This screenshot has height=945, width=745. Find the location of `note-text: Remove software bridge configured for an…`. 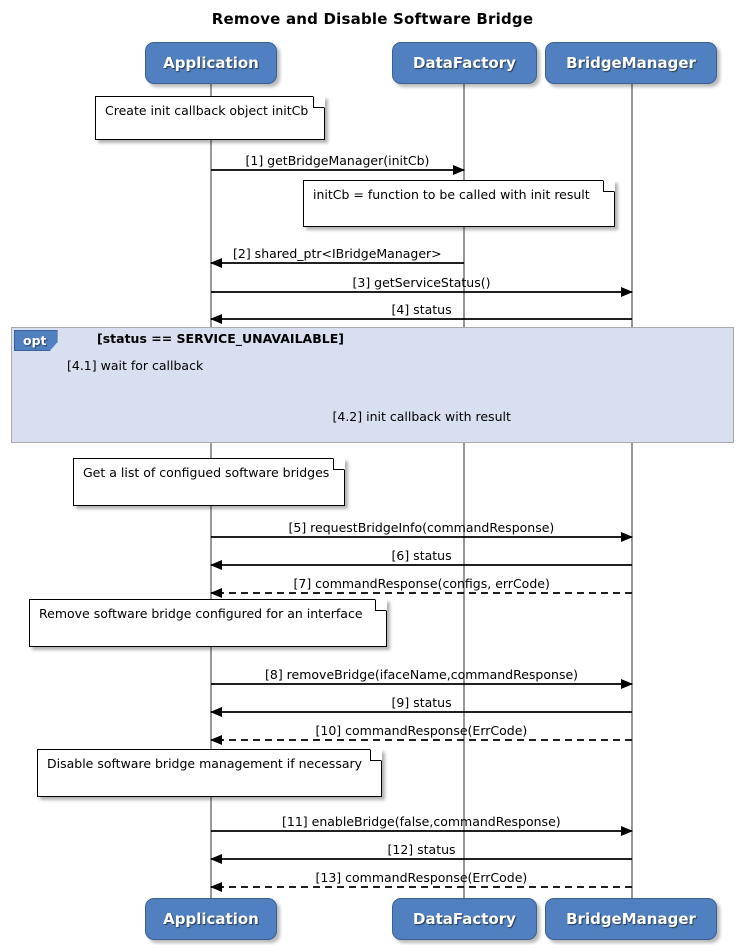

note-text: Remove software bridge configured for an… is located at coordinates (201, 613).